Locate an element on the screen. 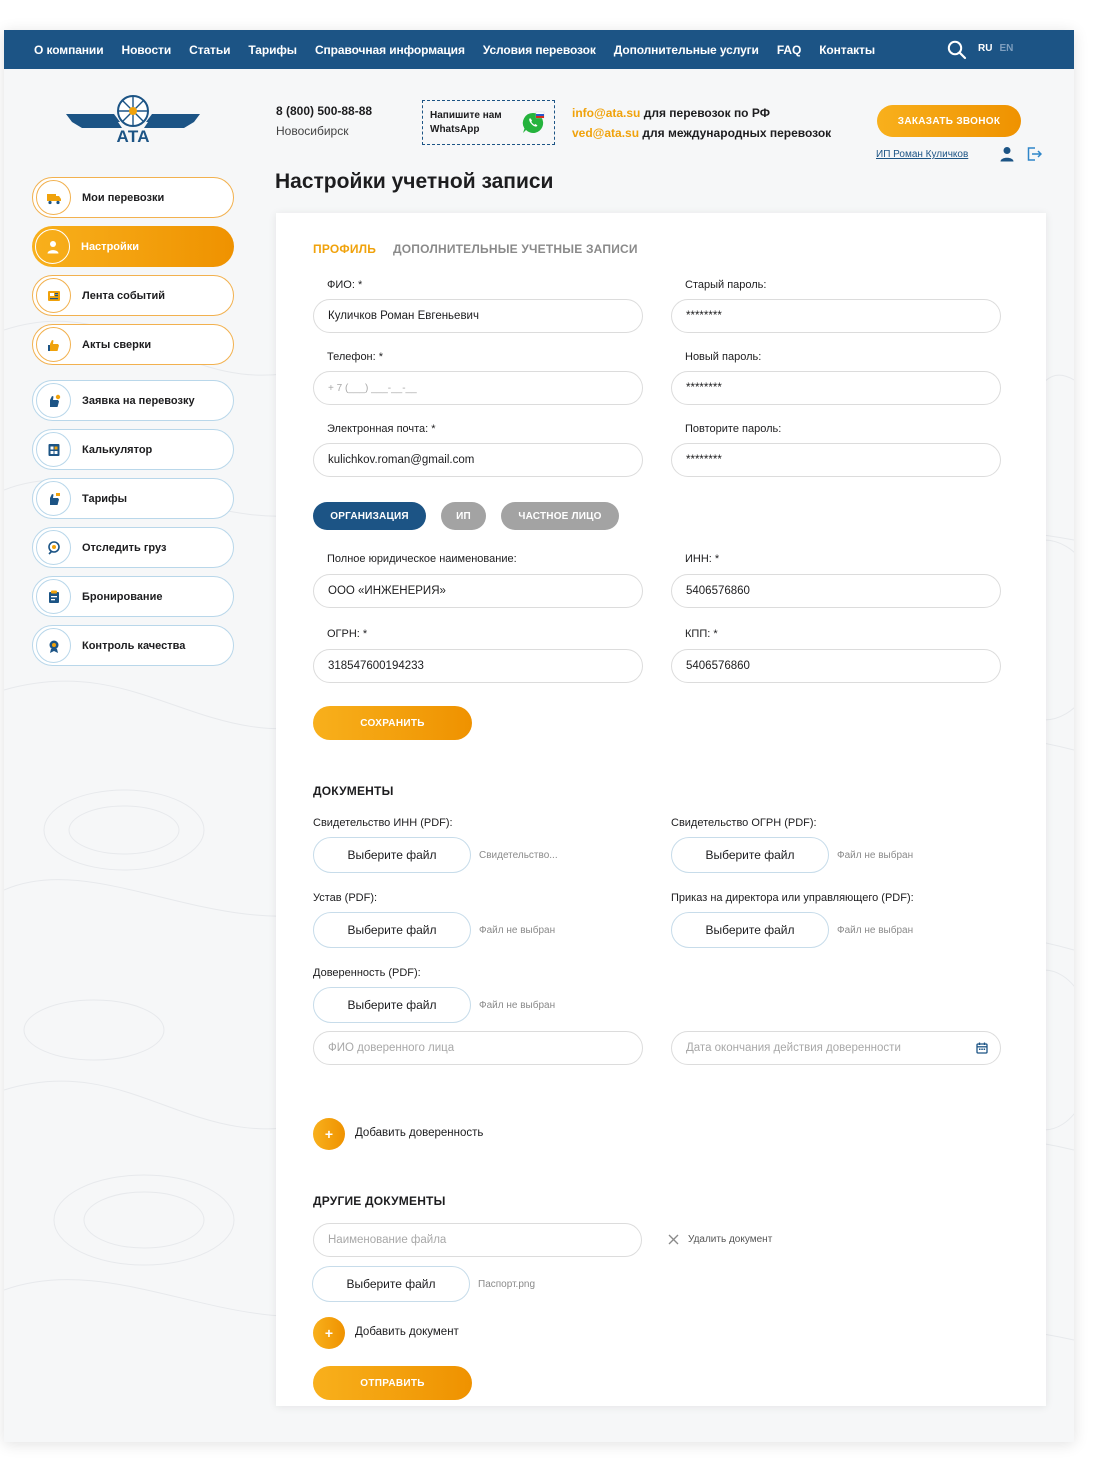  delete-document-link: Удалить документ is located at coordinates (730, 1239).